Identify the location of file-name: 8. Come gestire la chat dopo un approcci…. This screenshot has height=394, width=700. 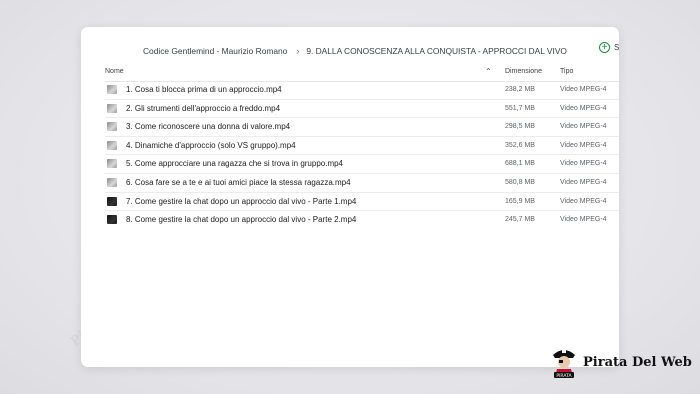
(241, 220).